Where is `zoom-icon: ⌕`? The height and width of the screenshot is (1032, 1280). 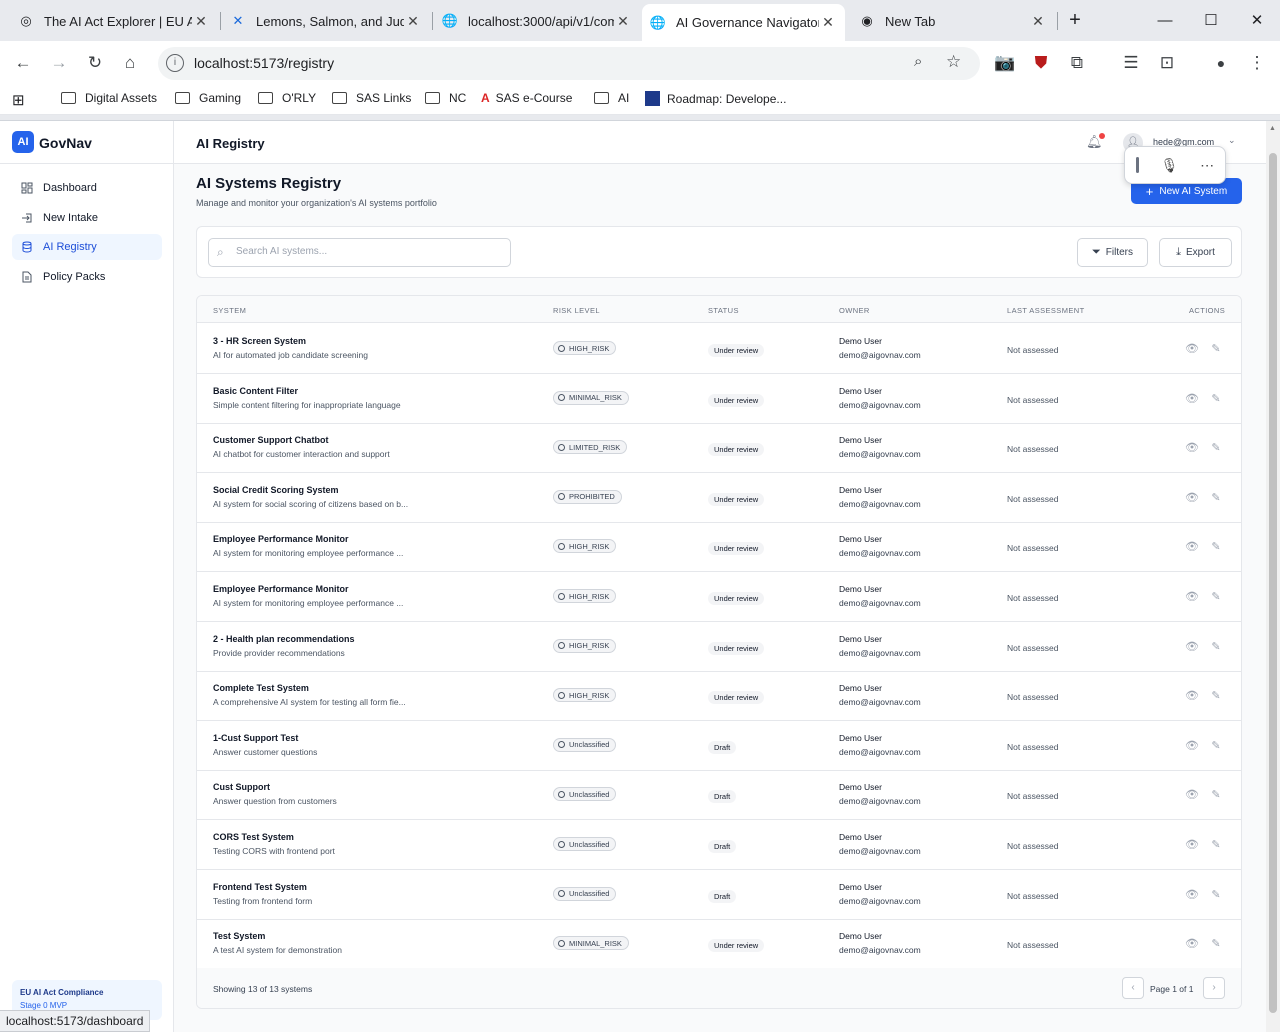 zoom-icon: ⌕ is located at coordinates (918, 61).